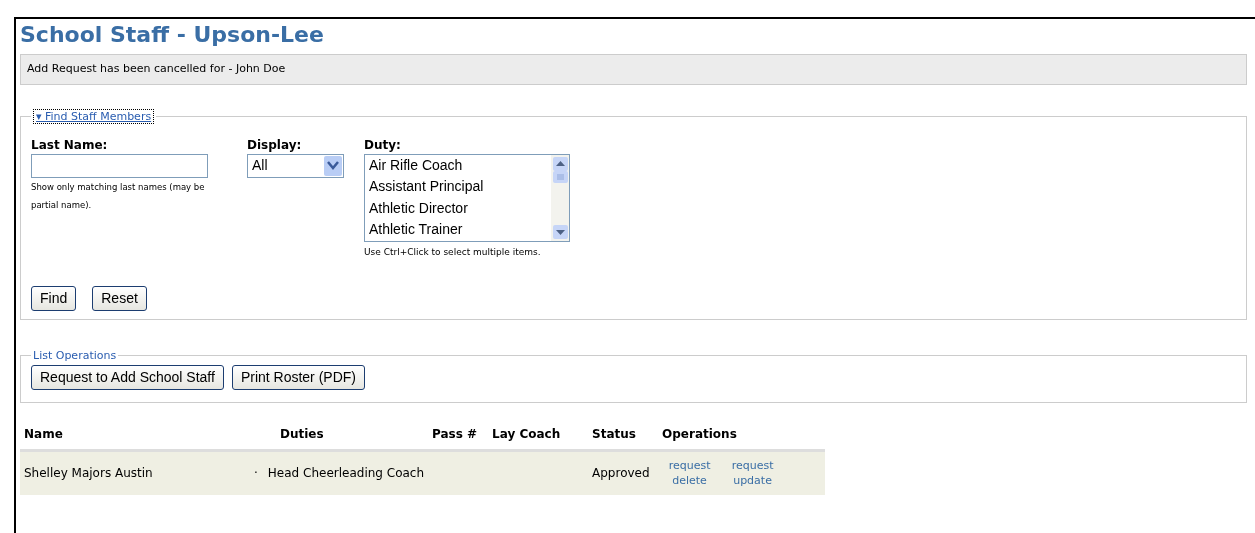 The height and width of the screenshot is (533, 1255). What do you see at coordinates (118, 196) in the screenshot?
I see `hint-text: Show only matching last names (may be partial name).` at bounding box center [118, 196].